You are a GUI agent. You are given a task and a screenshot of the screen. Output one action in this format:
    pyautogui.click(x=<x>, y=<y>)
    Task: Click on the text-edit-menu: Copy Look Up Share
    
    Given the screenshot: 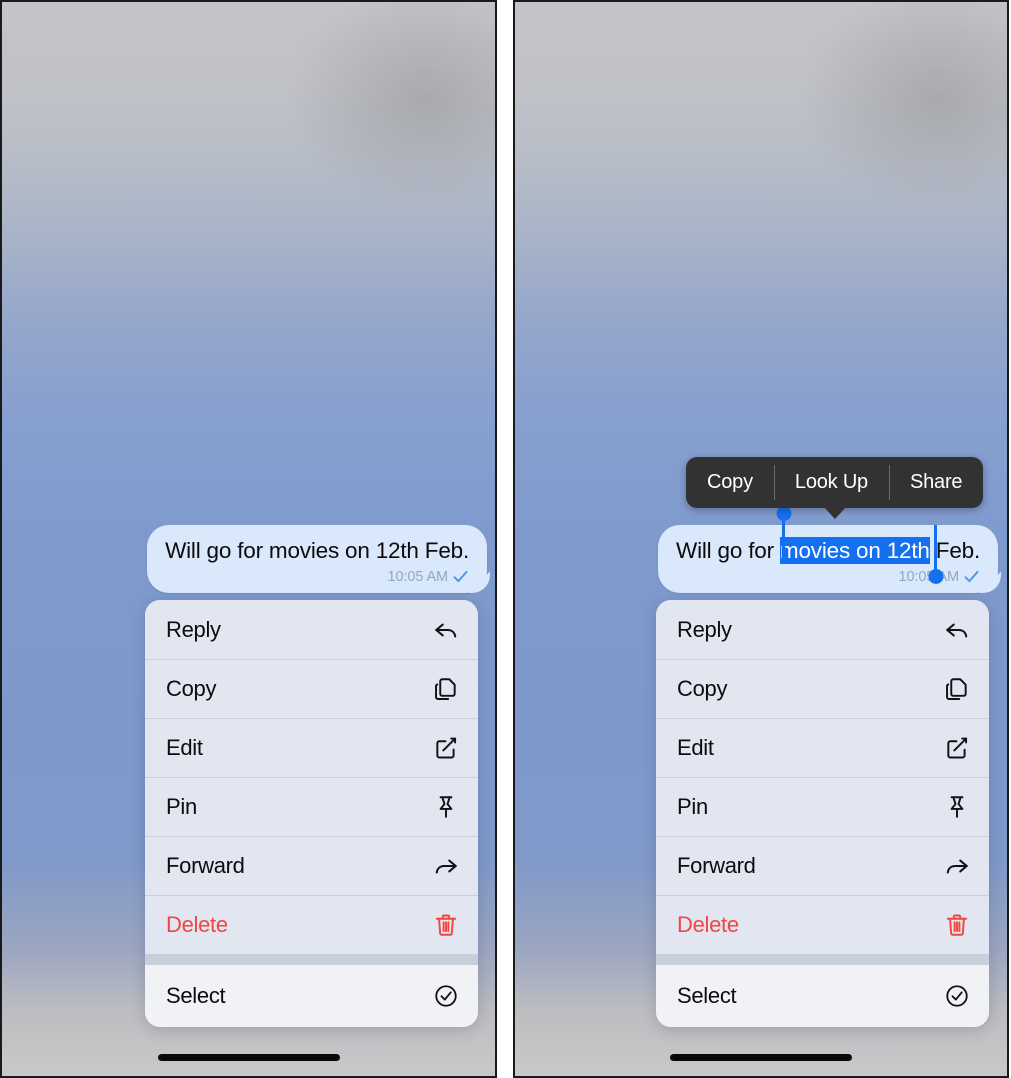 What is the action you would take?
    pyautogui.click(x=835, y=488)
    